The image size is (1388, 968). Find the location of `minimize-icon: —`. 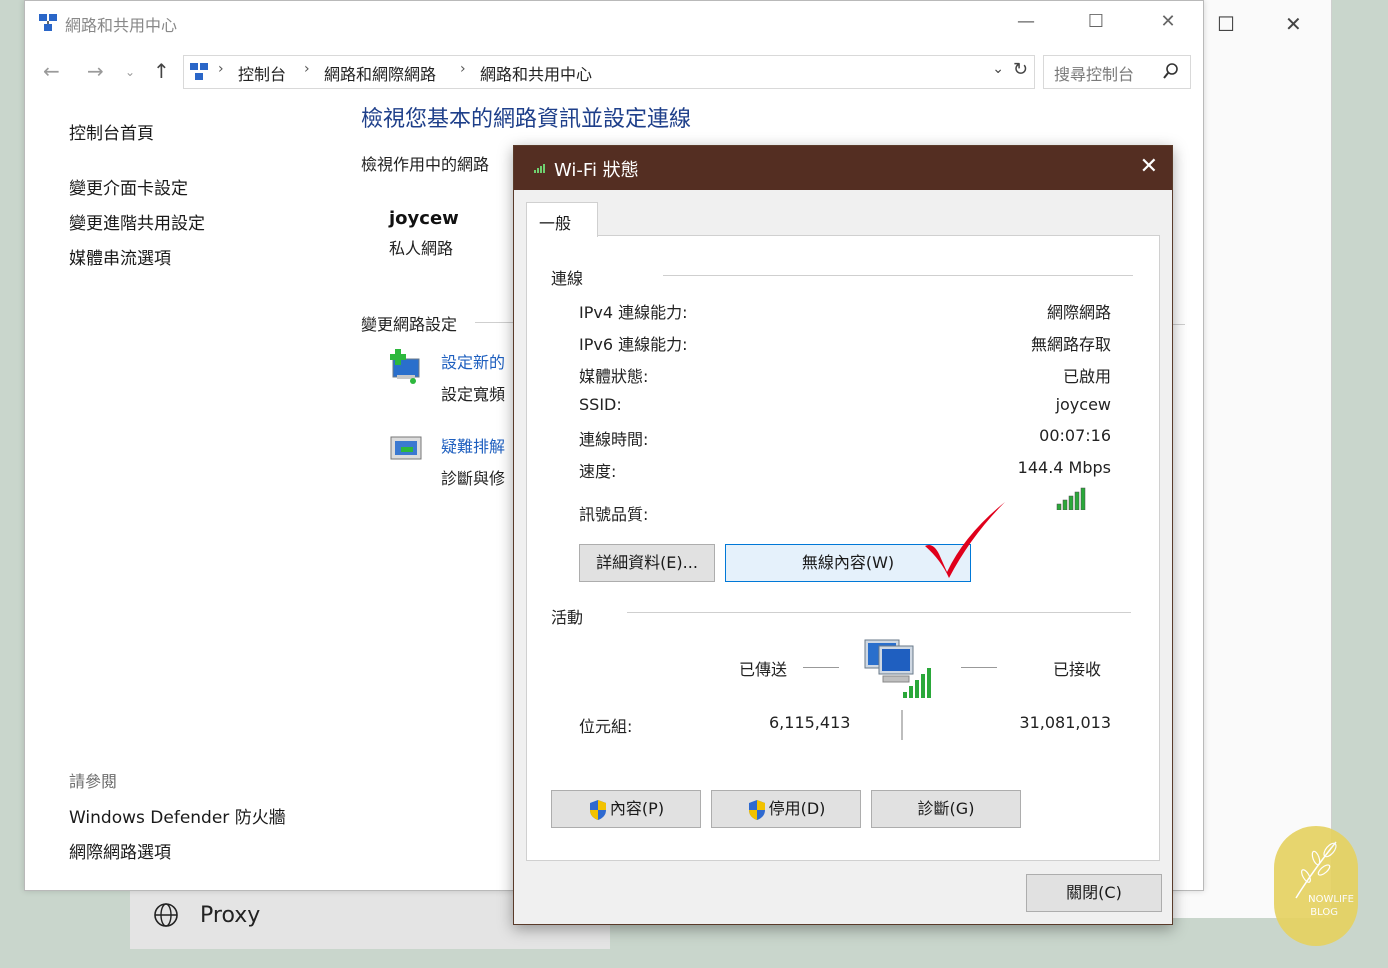

minimize-icon: — is located at coordinates (1026, 21).